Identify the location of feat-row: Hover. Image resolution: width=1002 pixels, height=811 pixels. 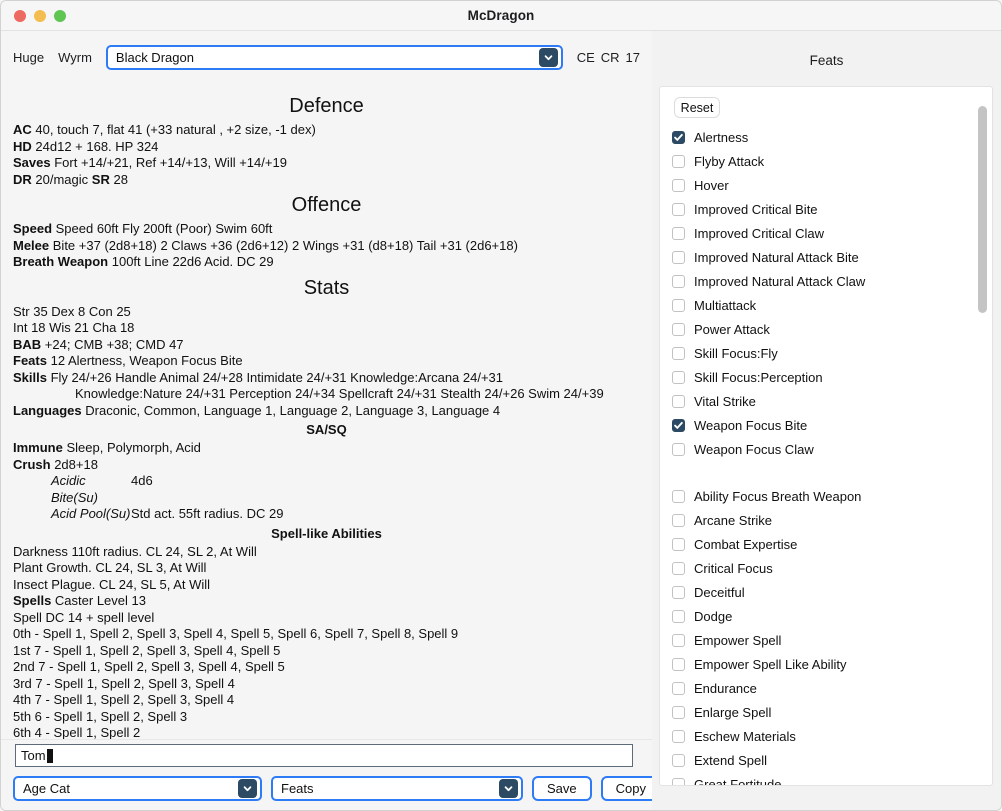
(821, 185).